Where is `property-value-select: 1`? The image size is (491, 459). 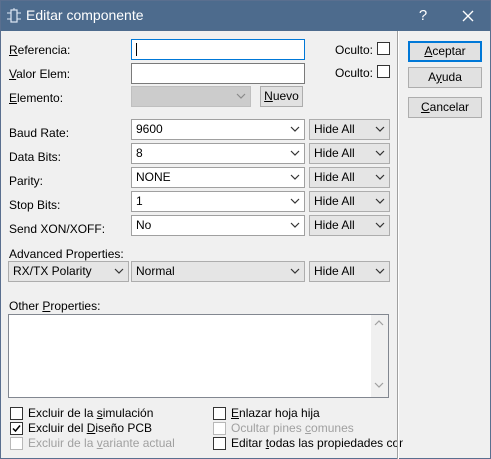 property-value-select: 1 is located at coordinates (218, 201).